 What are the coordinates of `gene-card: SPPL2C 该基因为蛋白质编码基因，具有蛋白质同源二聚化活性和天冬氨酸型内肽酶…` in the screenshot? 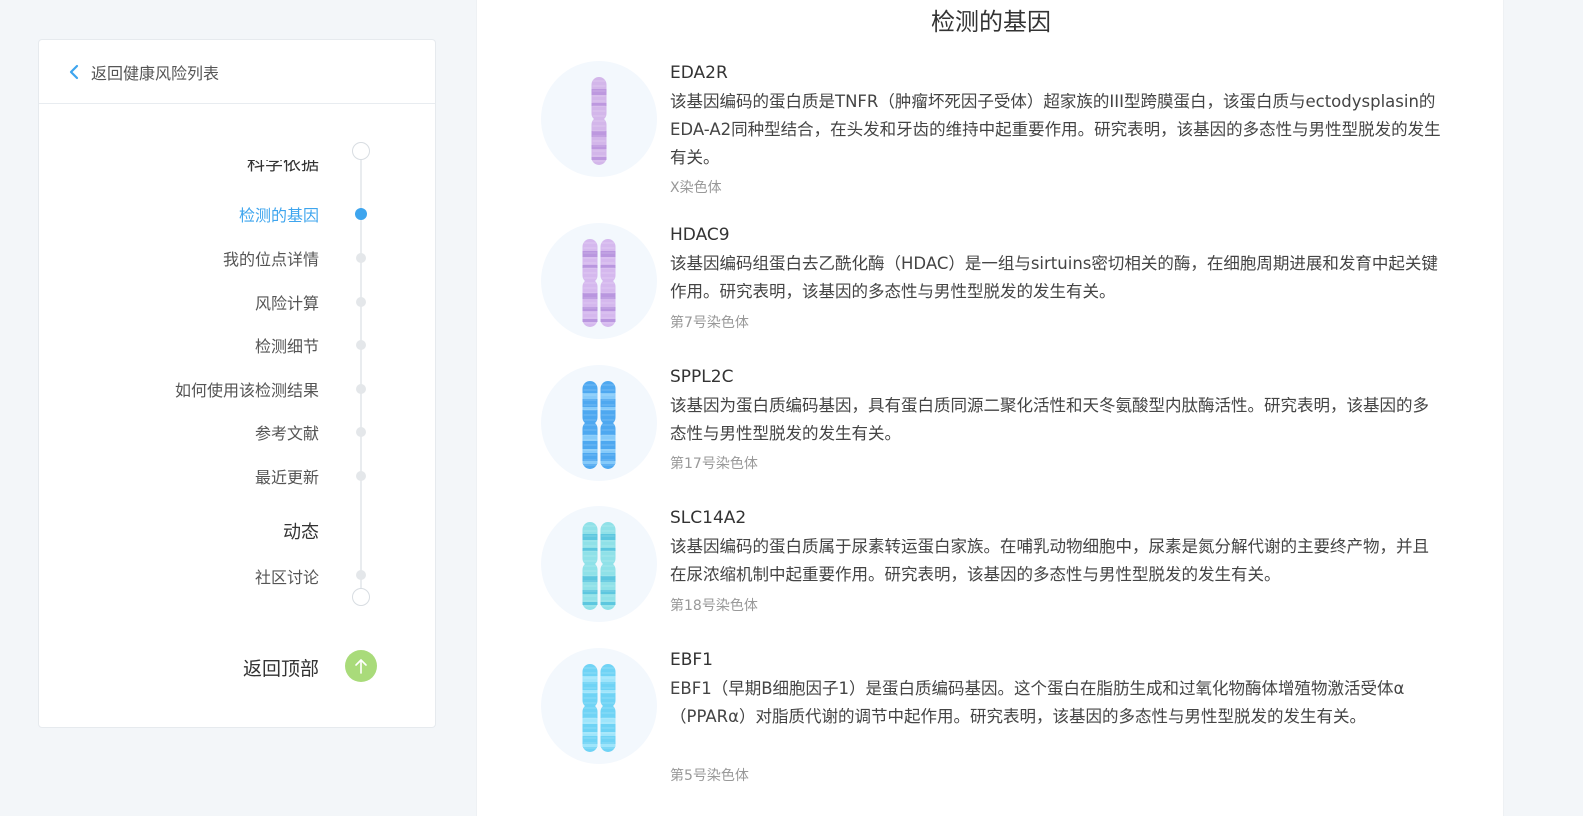 It's located at (991, 425).